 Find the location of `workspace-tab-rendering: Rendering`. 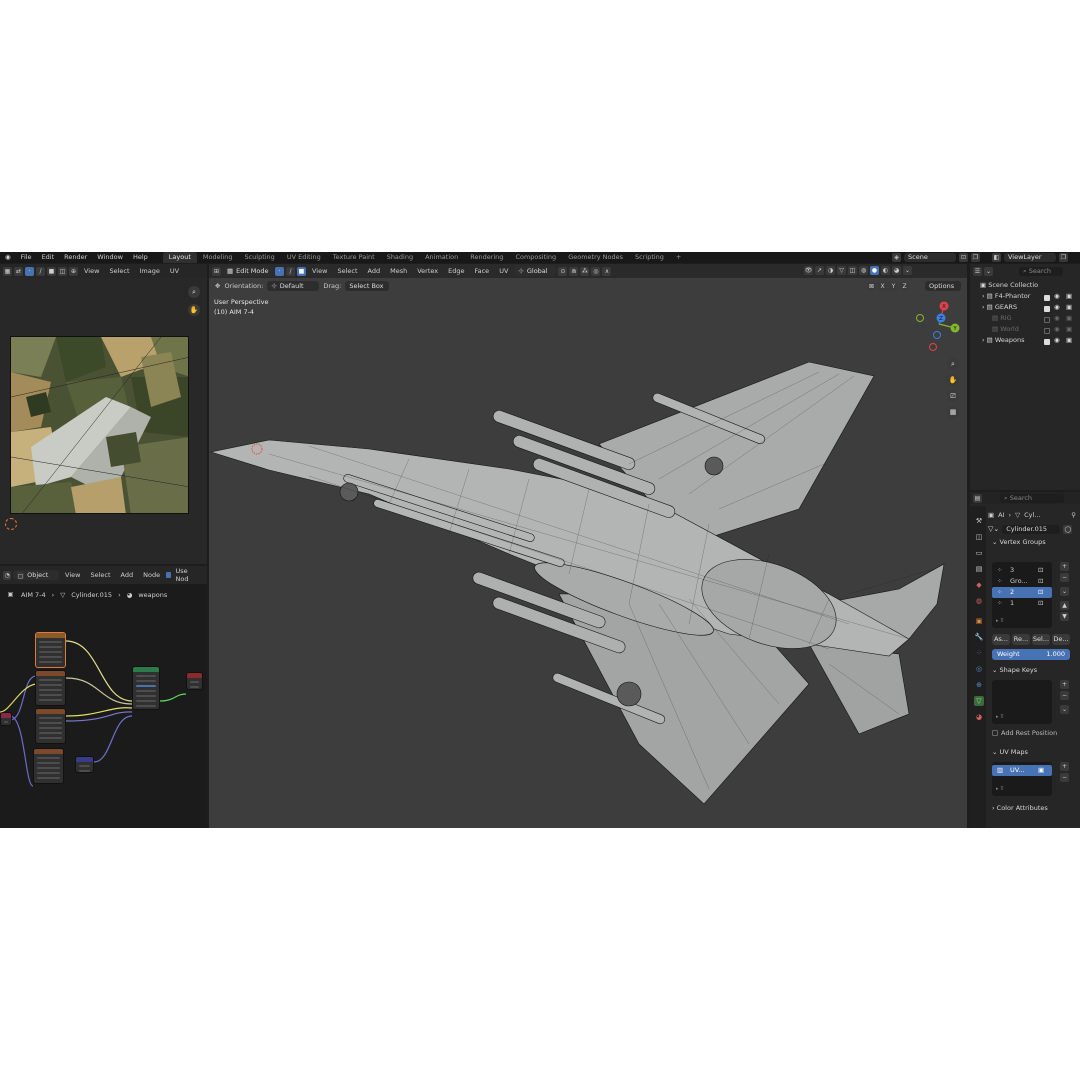

workspace-tab-rendering: Rendering is located at coordinates (486, 257).